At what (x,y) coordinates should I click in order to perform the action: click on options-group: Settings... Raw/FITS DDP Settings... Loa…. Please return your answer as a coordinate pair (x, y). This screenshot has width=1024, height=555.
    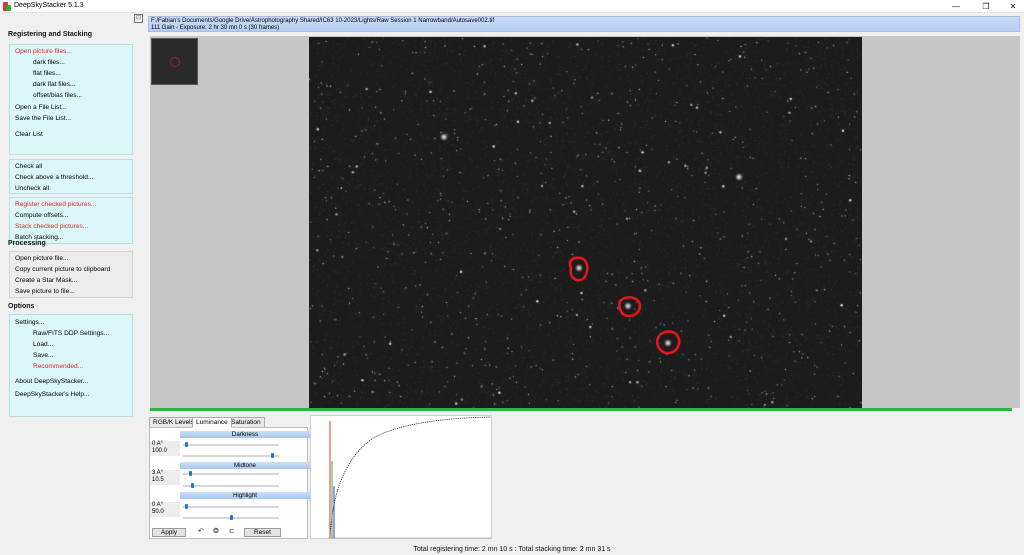
    Looking at the image, I should click on (71, 365).